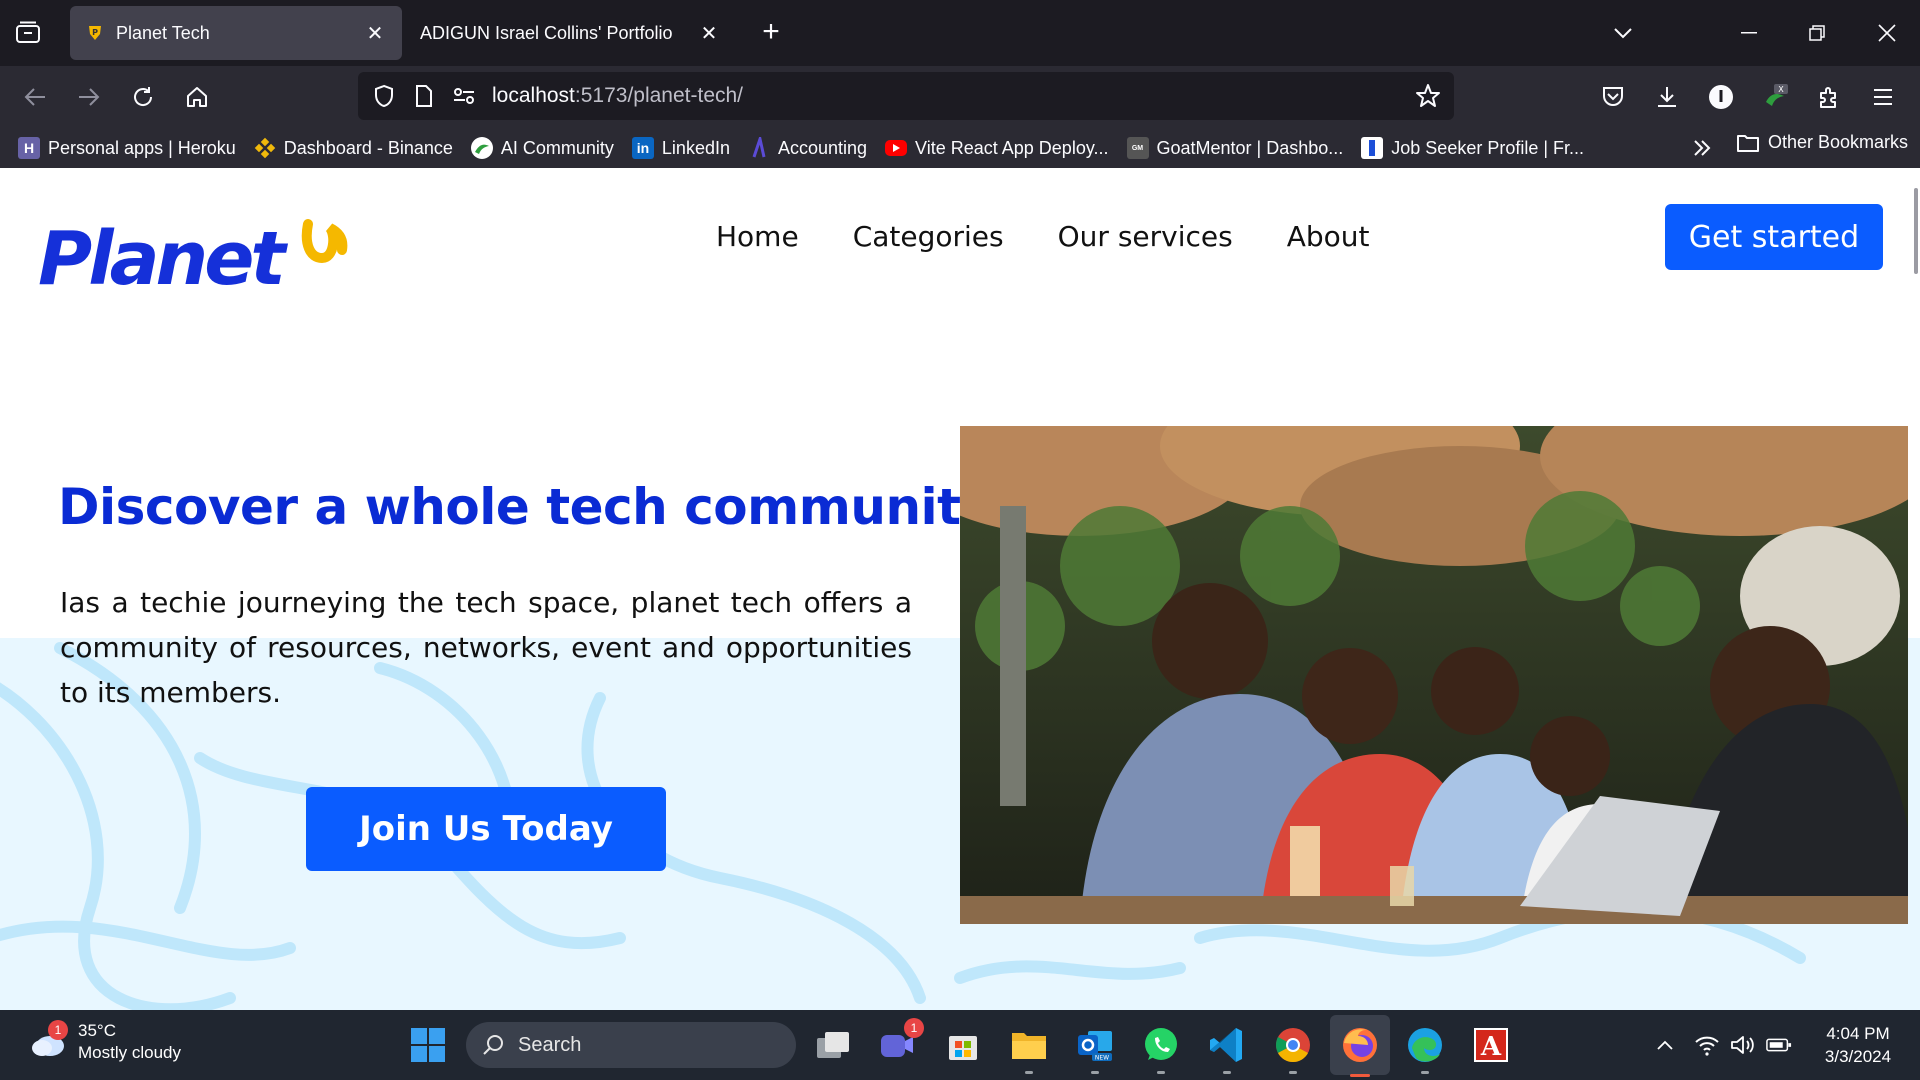 The width and height of the screenshot is (1920, 1080). What do you see at coordinates (1781, 89) in the screenshot?
I see `svg-text: X` at bounding box center [1781, 89].